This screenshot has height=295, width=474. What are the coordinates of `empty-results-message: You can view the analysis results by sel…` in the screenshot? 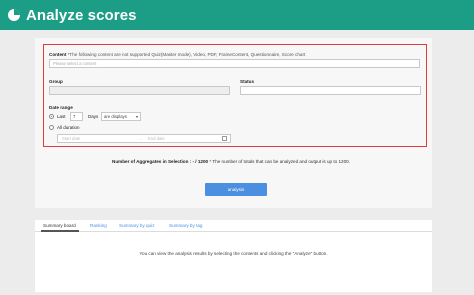 It's located at (233, 253).